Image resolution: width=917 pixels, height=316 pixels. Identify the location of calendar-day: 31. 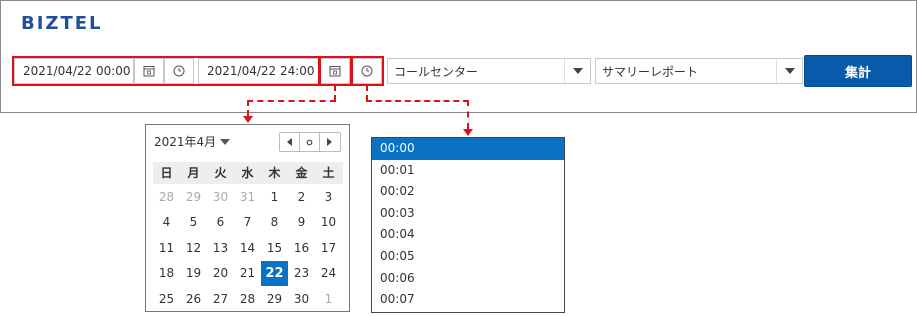
(247, 197).